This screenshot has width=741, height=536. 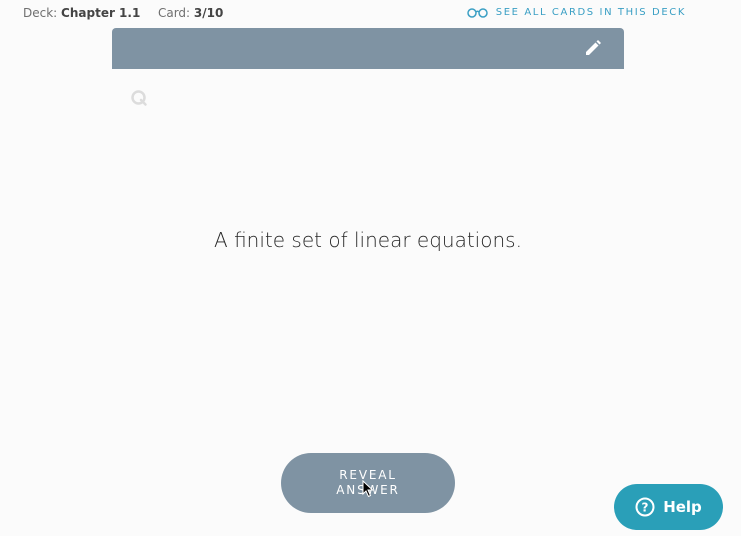 I want to click on deck-label: Deck:, so click(x=40, y=13).